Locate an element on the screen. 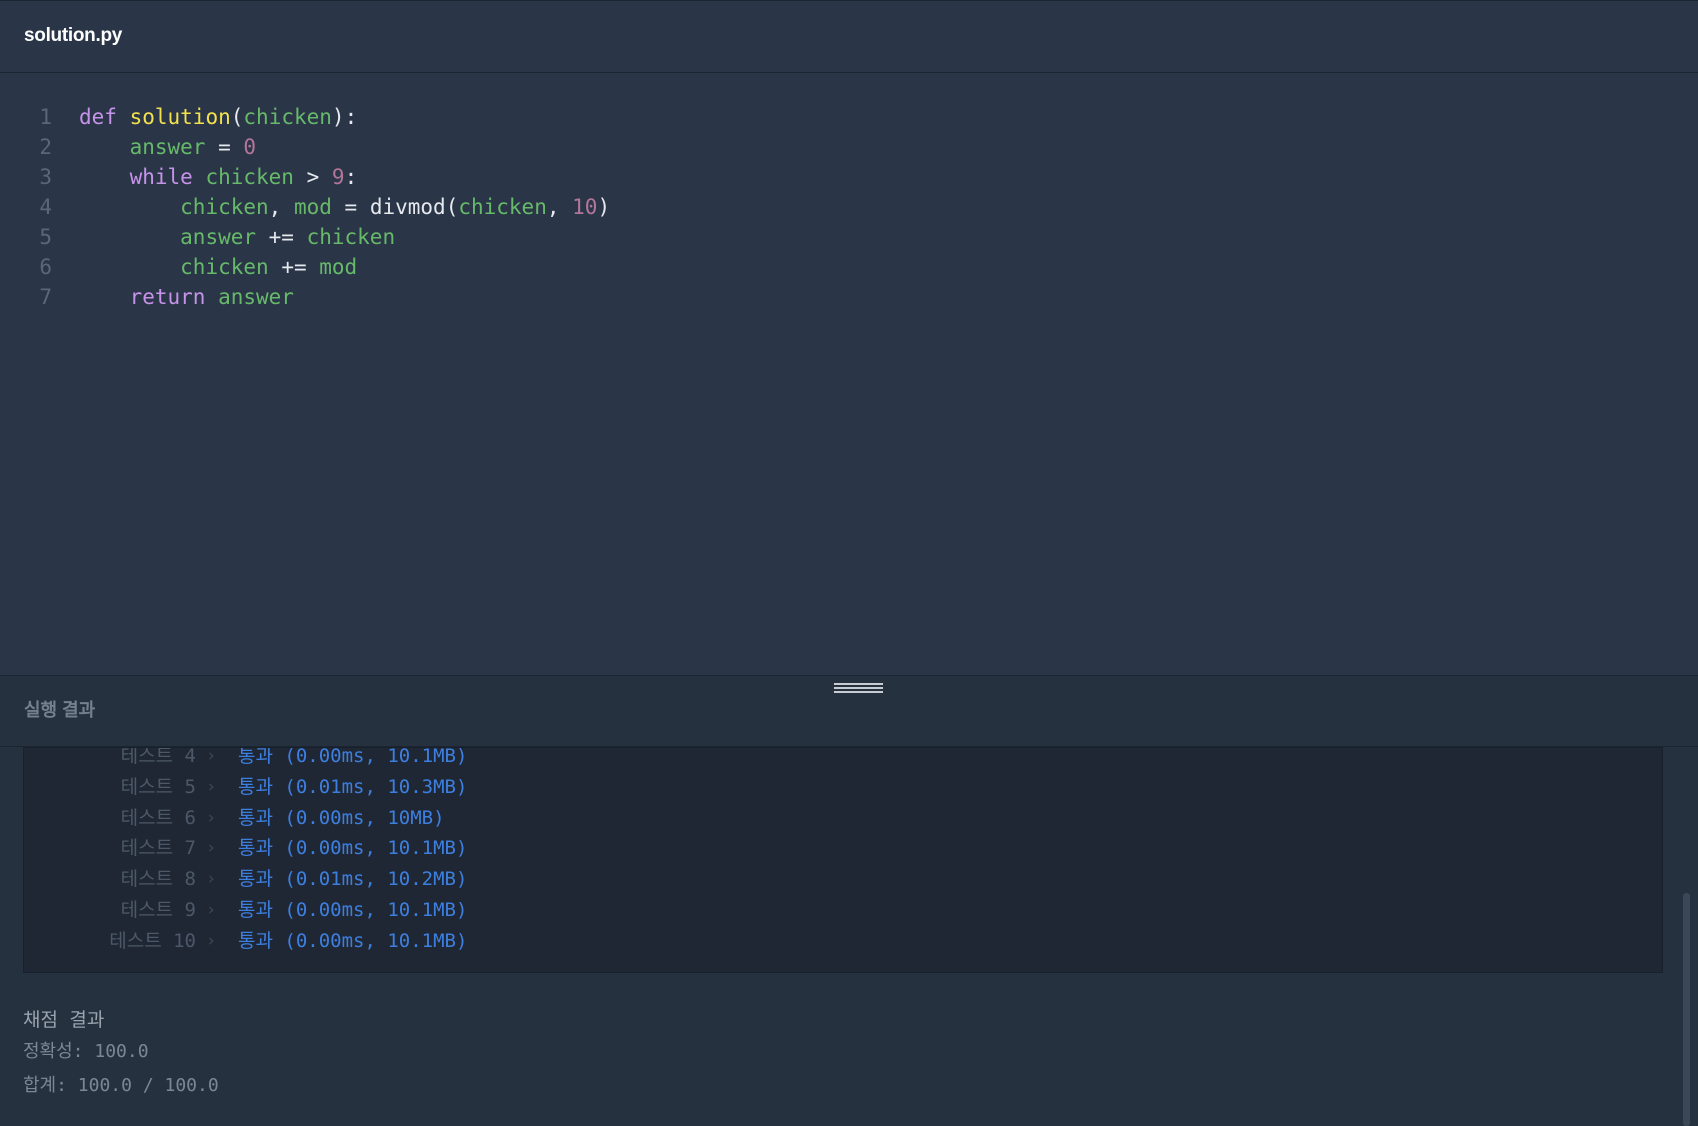 The image size is (1698, 1126). test-label: 테스트 6 is located at coordinates (158, 817).